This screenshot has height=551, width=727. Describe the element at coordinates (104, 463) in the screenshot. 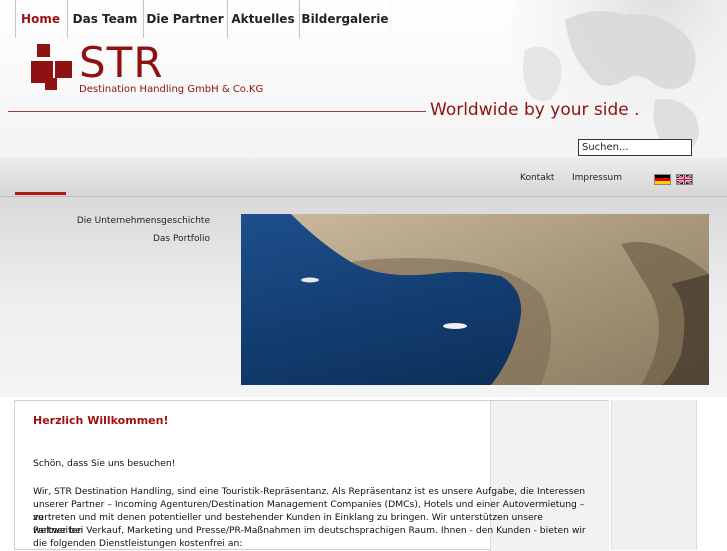

I see `intro-text: Schön, dass Sie uns besuchen!` at that location.